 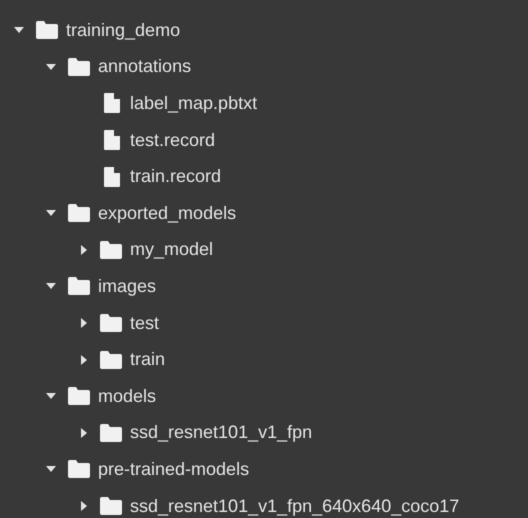 What do you see at coordinates (173, 140) in the screenshot?
I see `file-name: test.record` at bounding box center [173, 140].